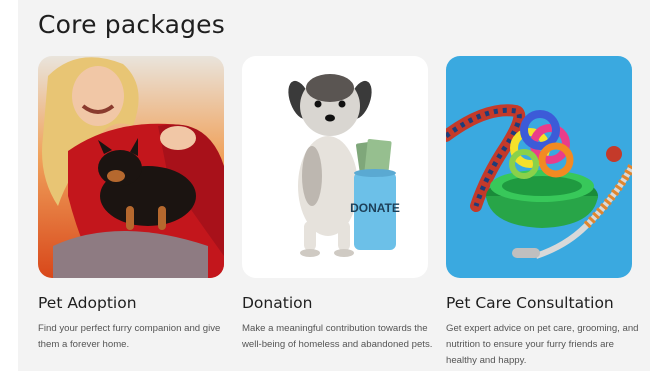  I want to click on package-title: Pet Care Consultation, so click(539, 303).